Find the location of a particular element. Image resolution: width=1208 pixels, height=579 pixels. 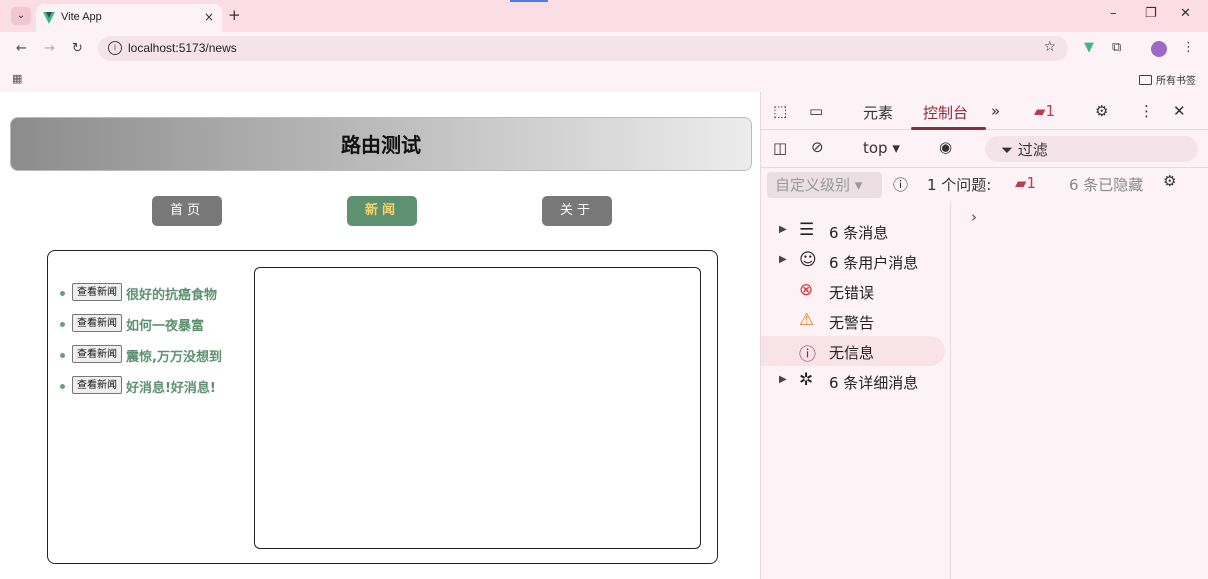

user-icon: ☺ is located at coordinates (808, 260).